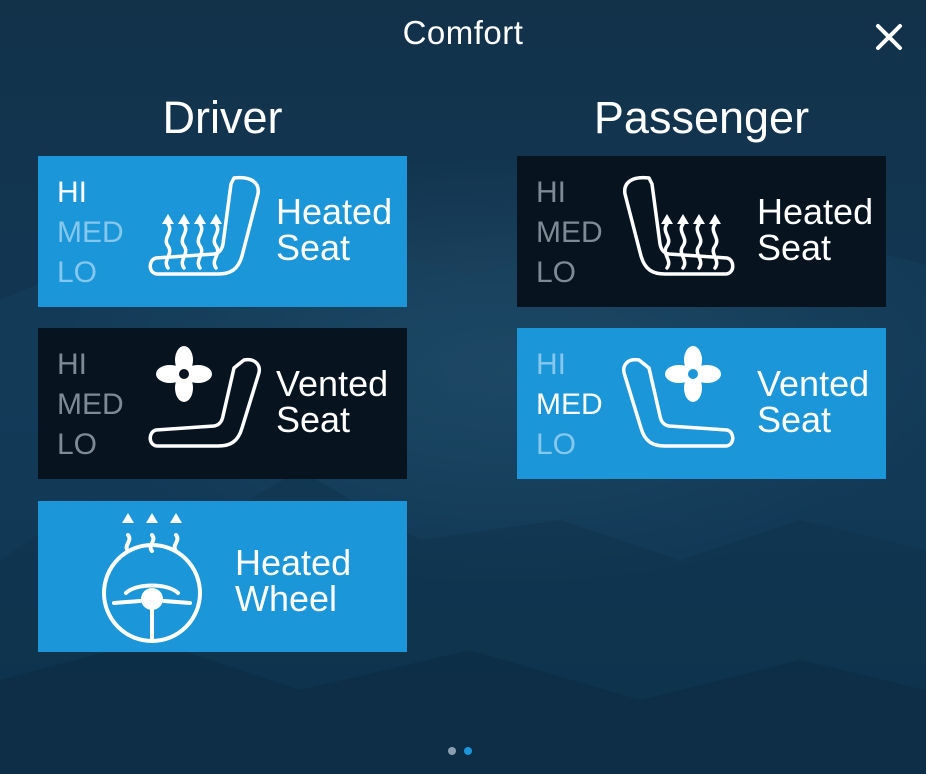 This screenshot has height=774, width=926. What do you see at coordinates (286, 598) in the screenshot?
I see `label-line2: Wheel` at bounding box center [286, 598].